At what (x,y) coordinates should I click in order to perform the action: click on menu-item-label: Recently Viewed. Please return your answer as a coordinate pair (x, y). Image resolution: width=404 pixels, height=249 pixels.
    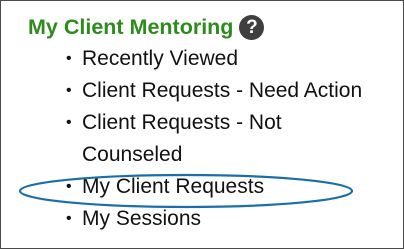
    Looking at the image, I should click on (232, 59).